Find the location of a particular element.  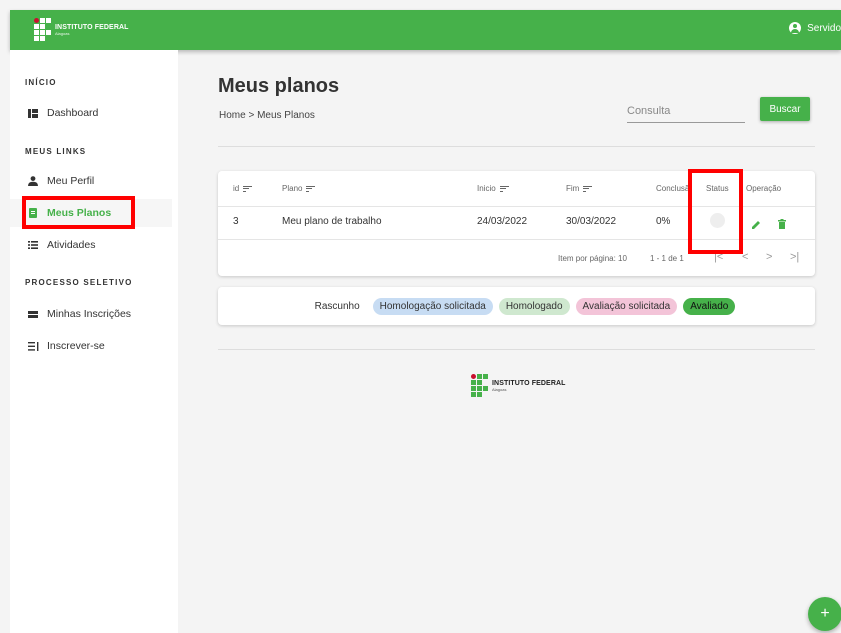

cell-fim: 30/03/2022 is located at coordinates (591, 221).